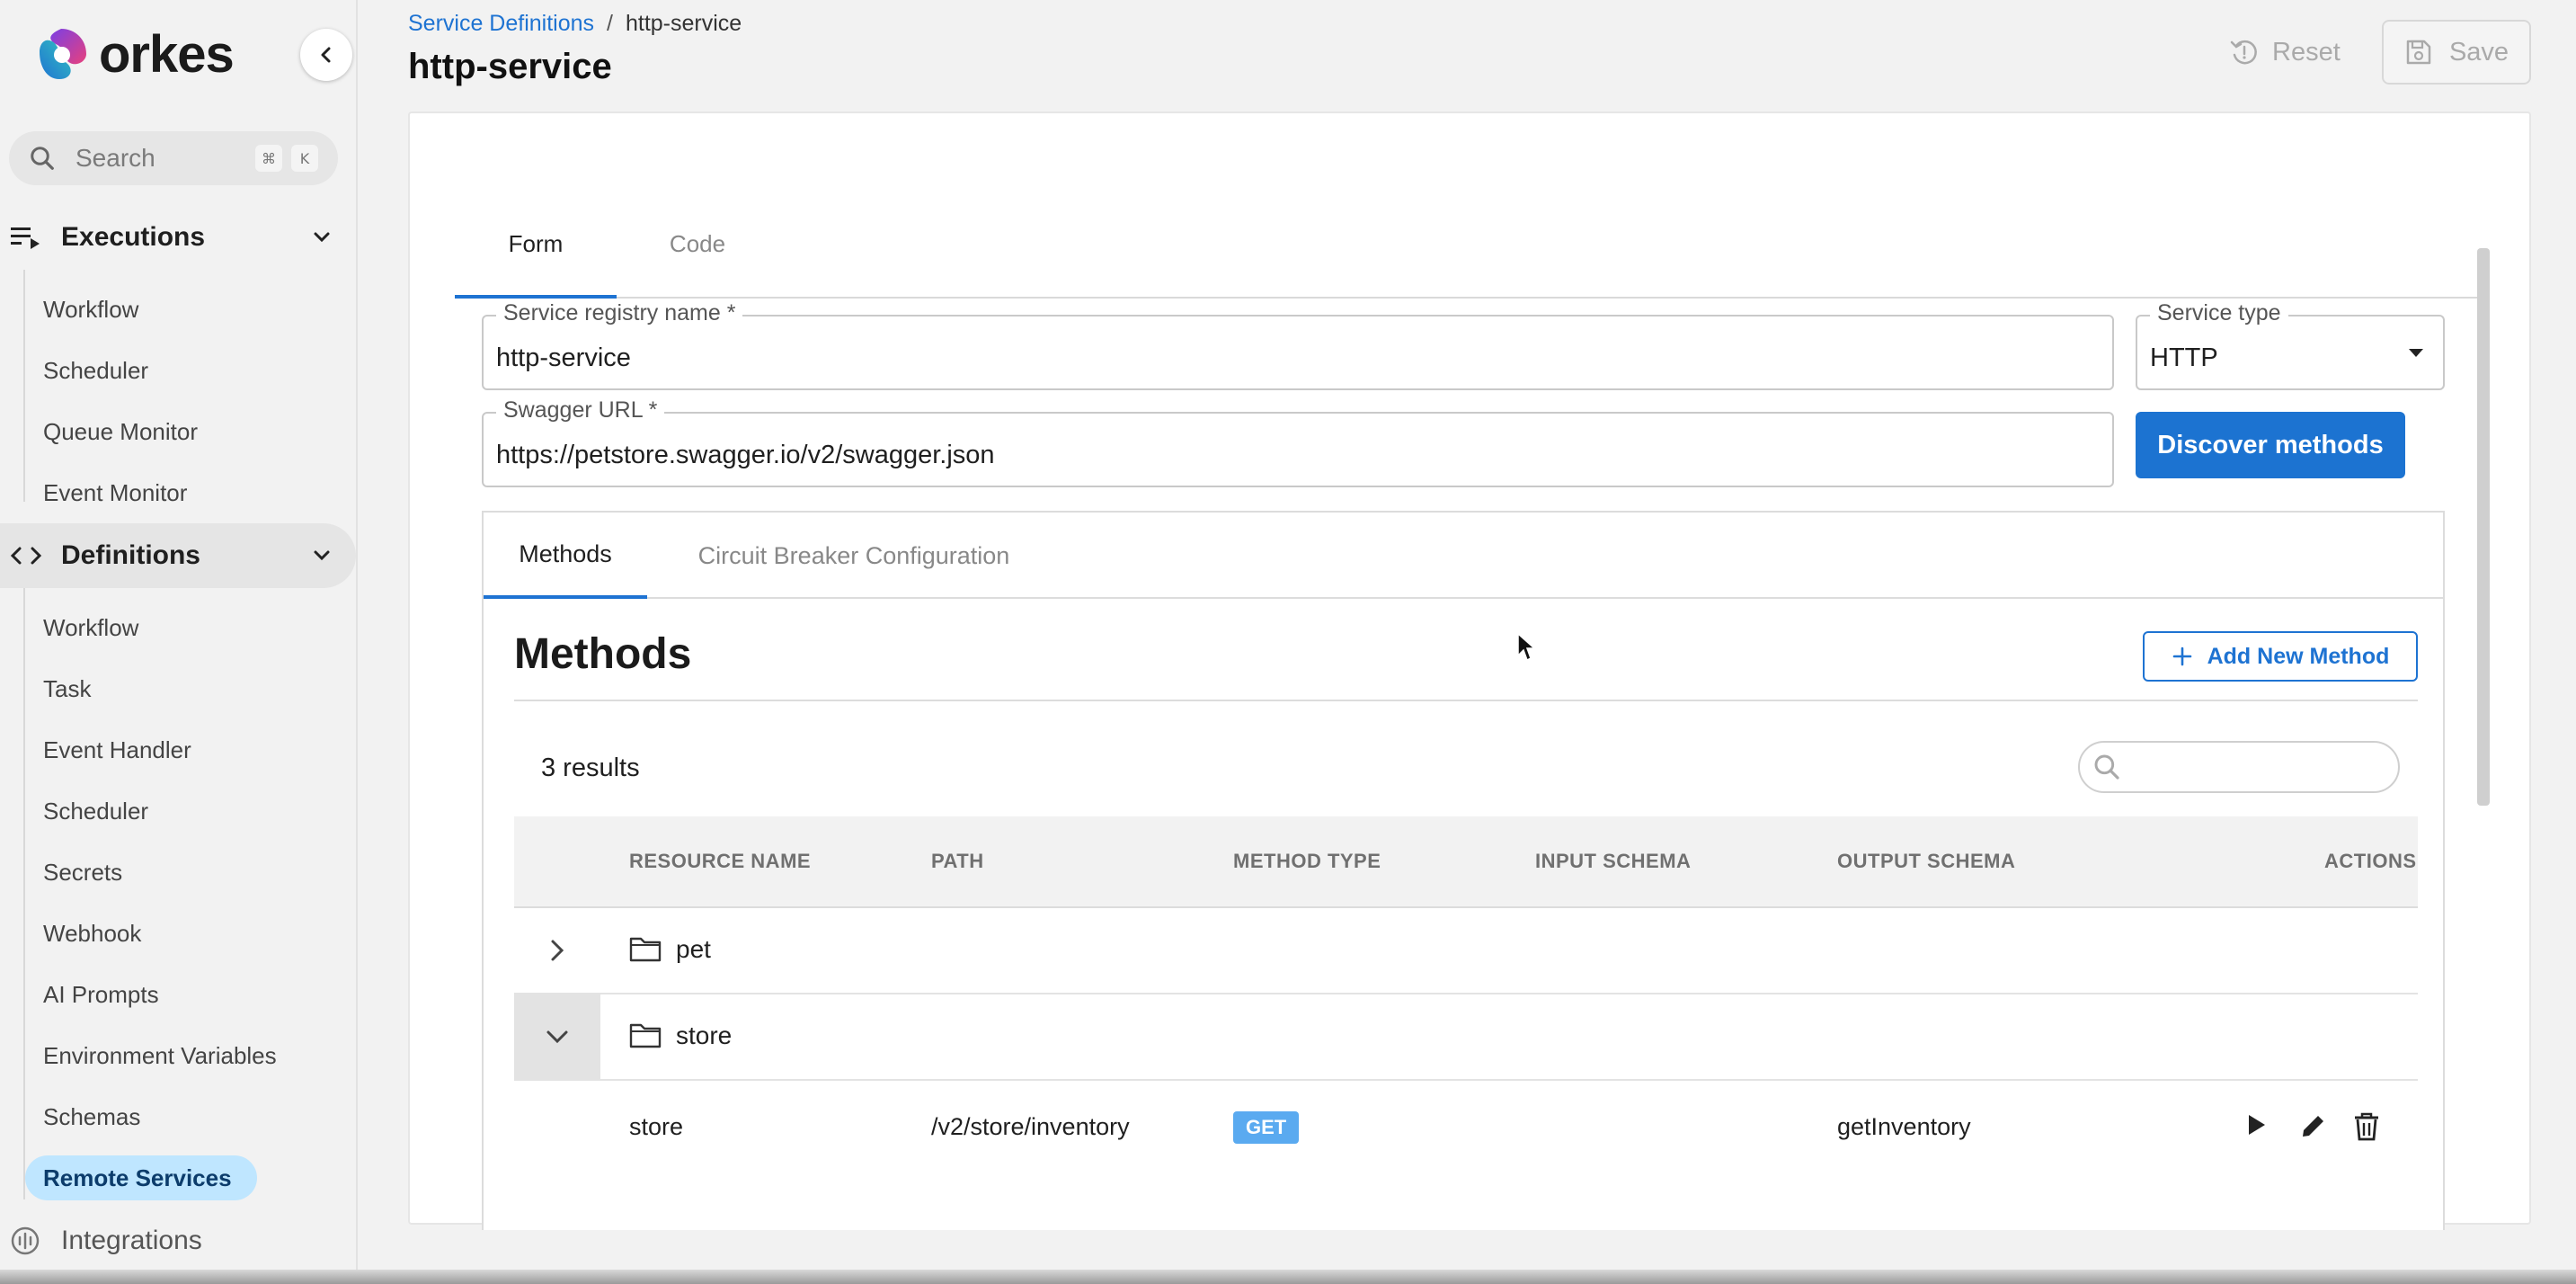 The height and width of the screenshot is (1284, 2576). Describe the element at coordinates (1266, 1128) in the screenshot. I see `method-type-badge: GET` at that location.